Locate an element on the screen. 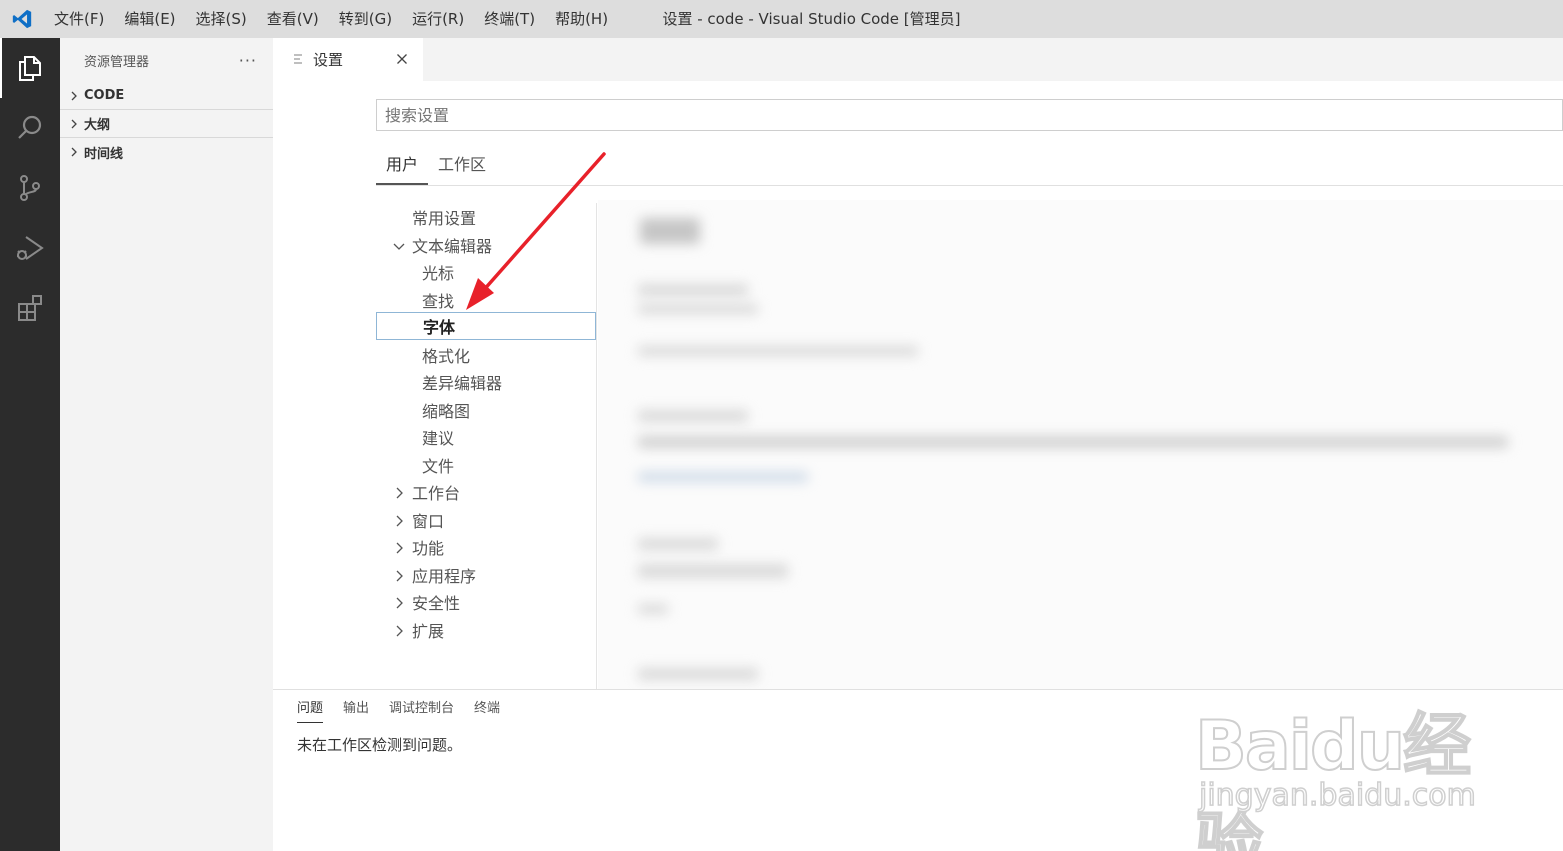 This screenshot has height=851, width=1563. section-label: 大纲 is located at coordinates (97, 125).